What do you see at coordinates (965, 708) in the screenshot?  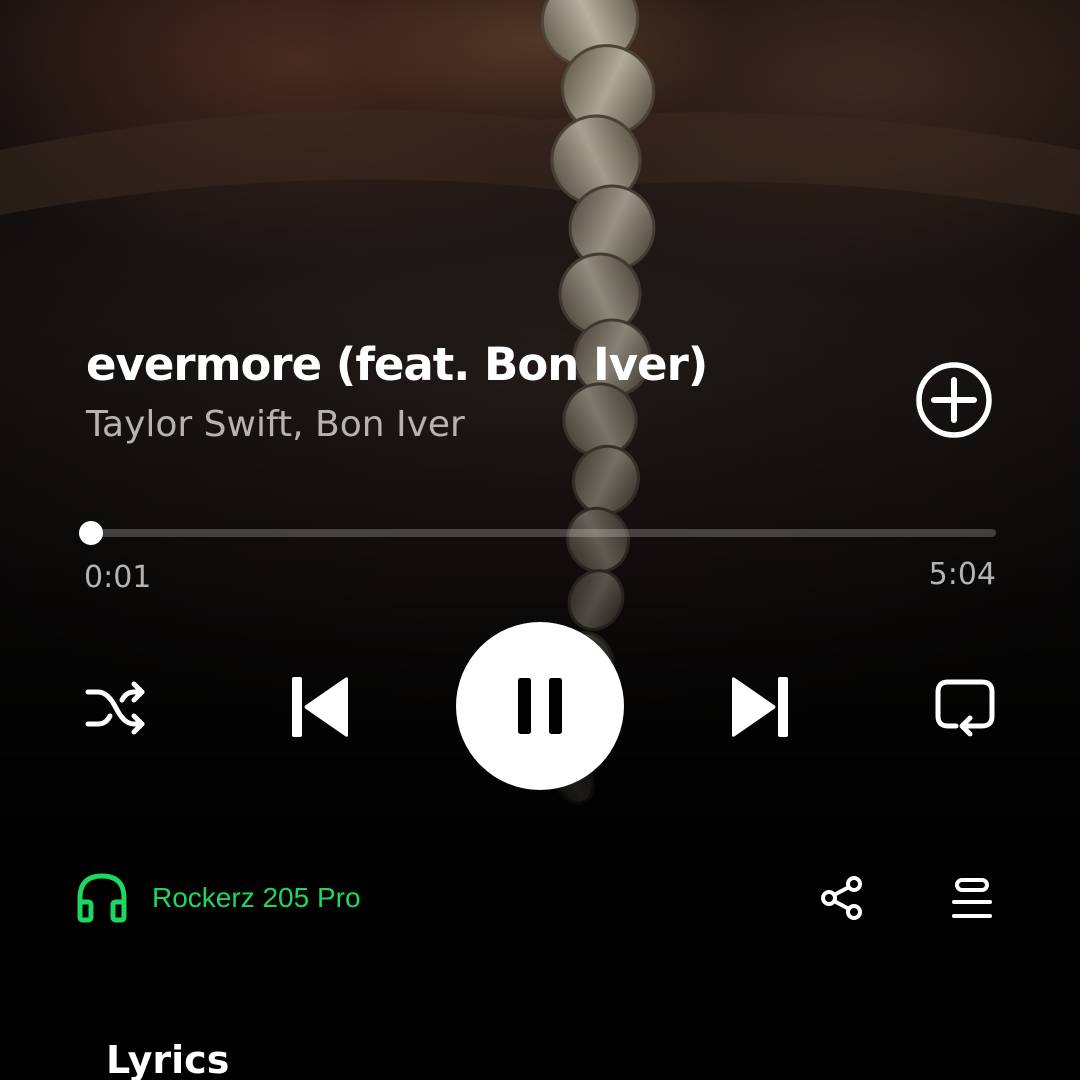 I see `repeat-icon` at bounding box center [965, 708].